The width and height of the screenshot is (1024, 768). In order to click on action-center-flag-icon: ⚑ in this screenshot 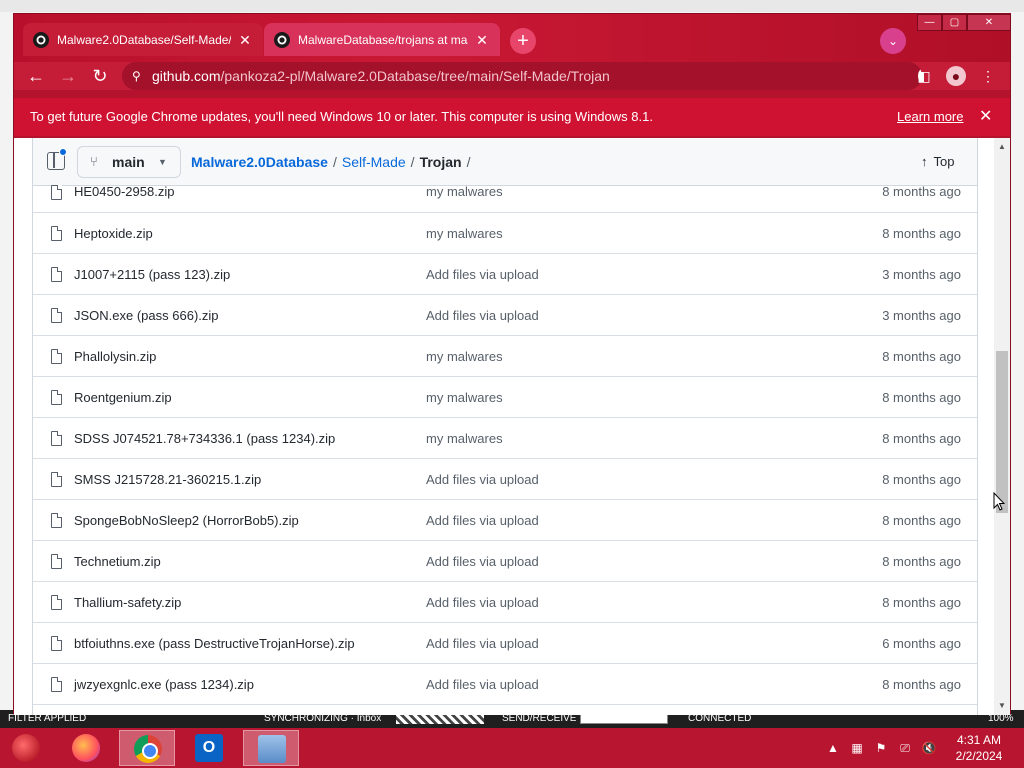, I will do `click(881, 748)`.